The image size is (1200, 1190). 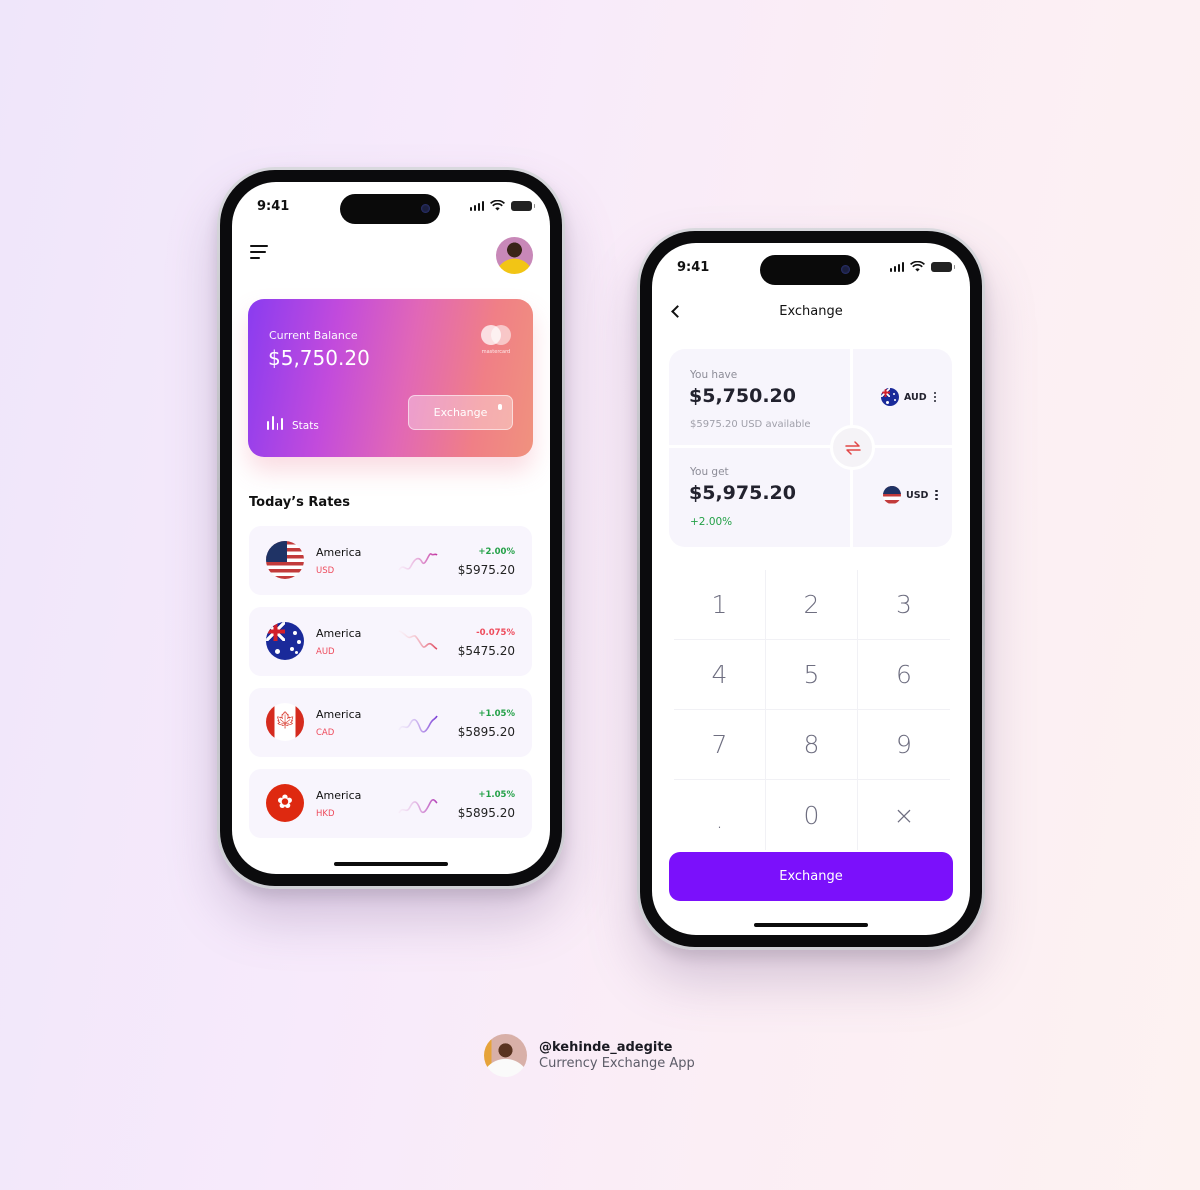 I want to click on card-exchange-label: Exchange, so click(x=460, y=412).